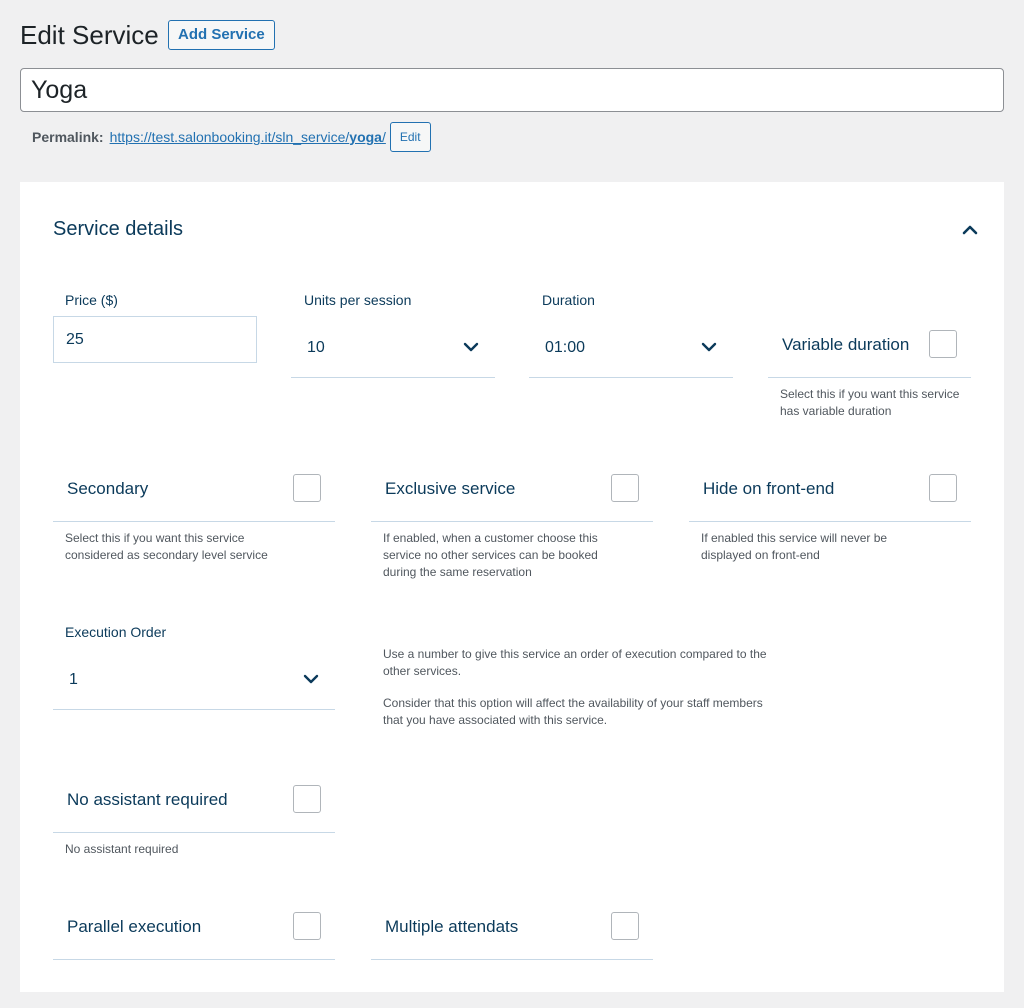  What do you see at coordinates (970, 230) in the screenshot?
I see `chevron-up-icon` at bounding box center [970, 230].